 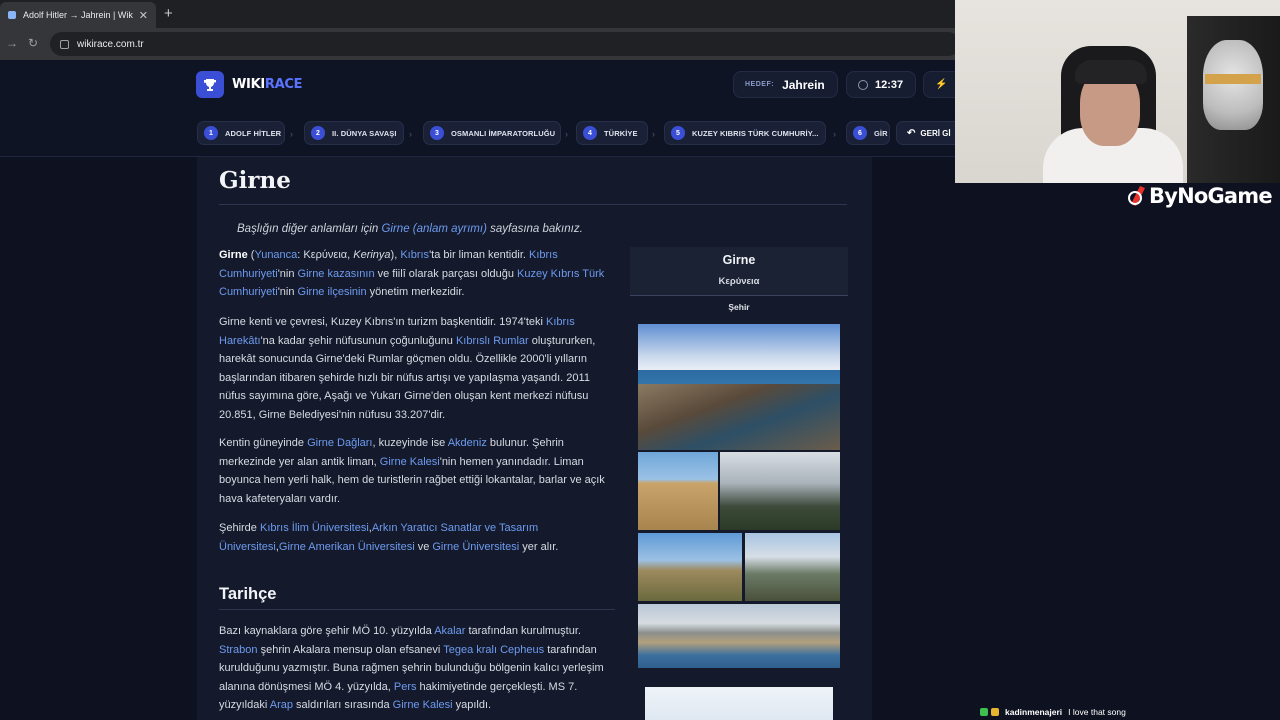 I want to click on wiki-link: Girne kazasının, so click(x=336, y=274).